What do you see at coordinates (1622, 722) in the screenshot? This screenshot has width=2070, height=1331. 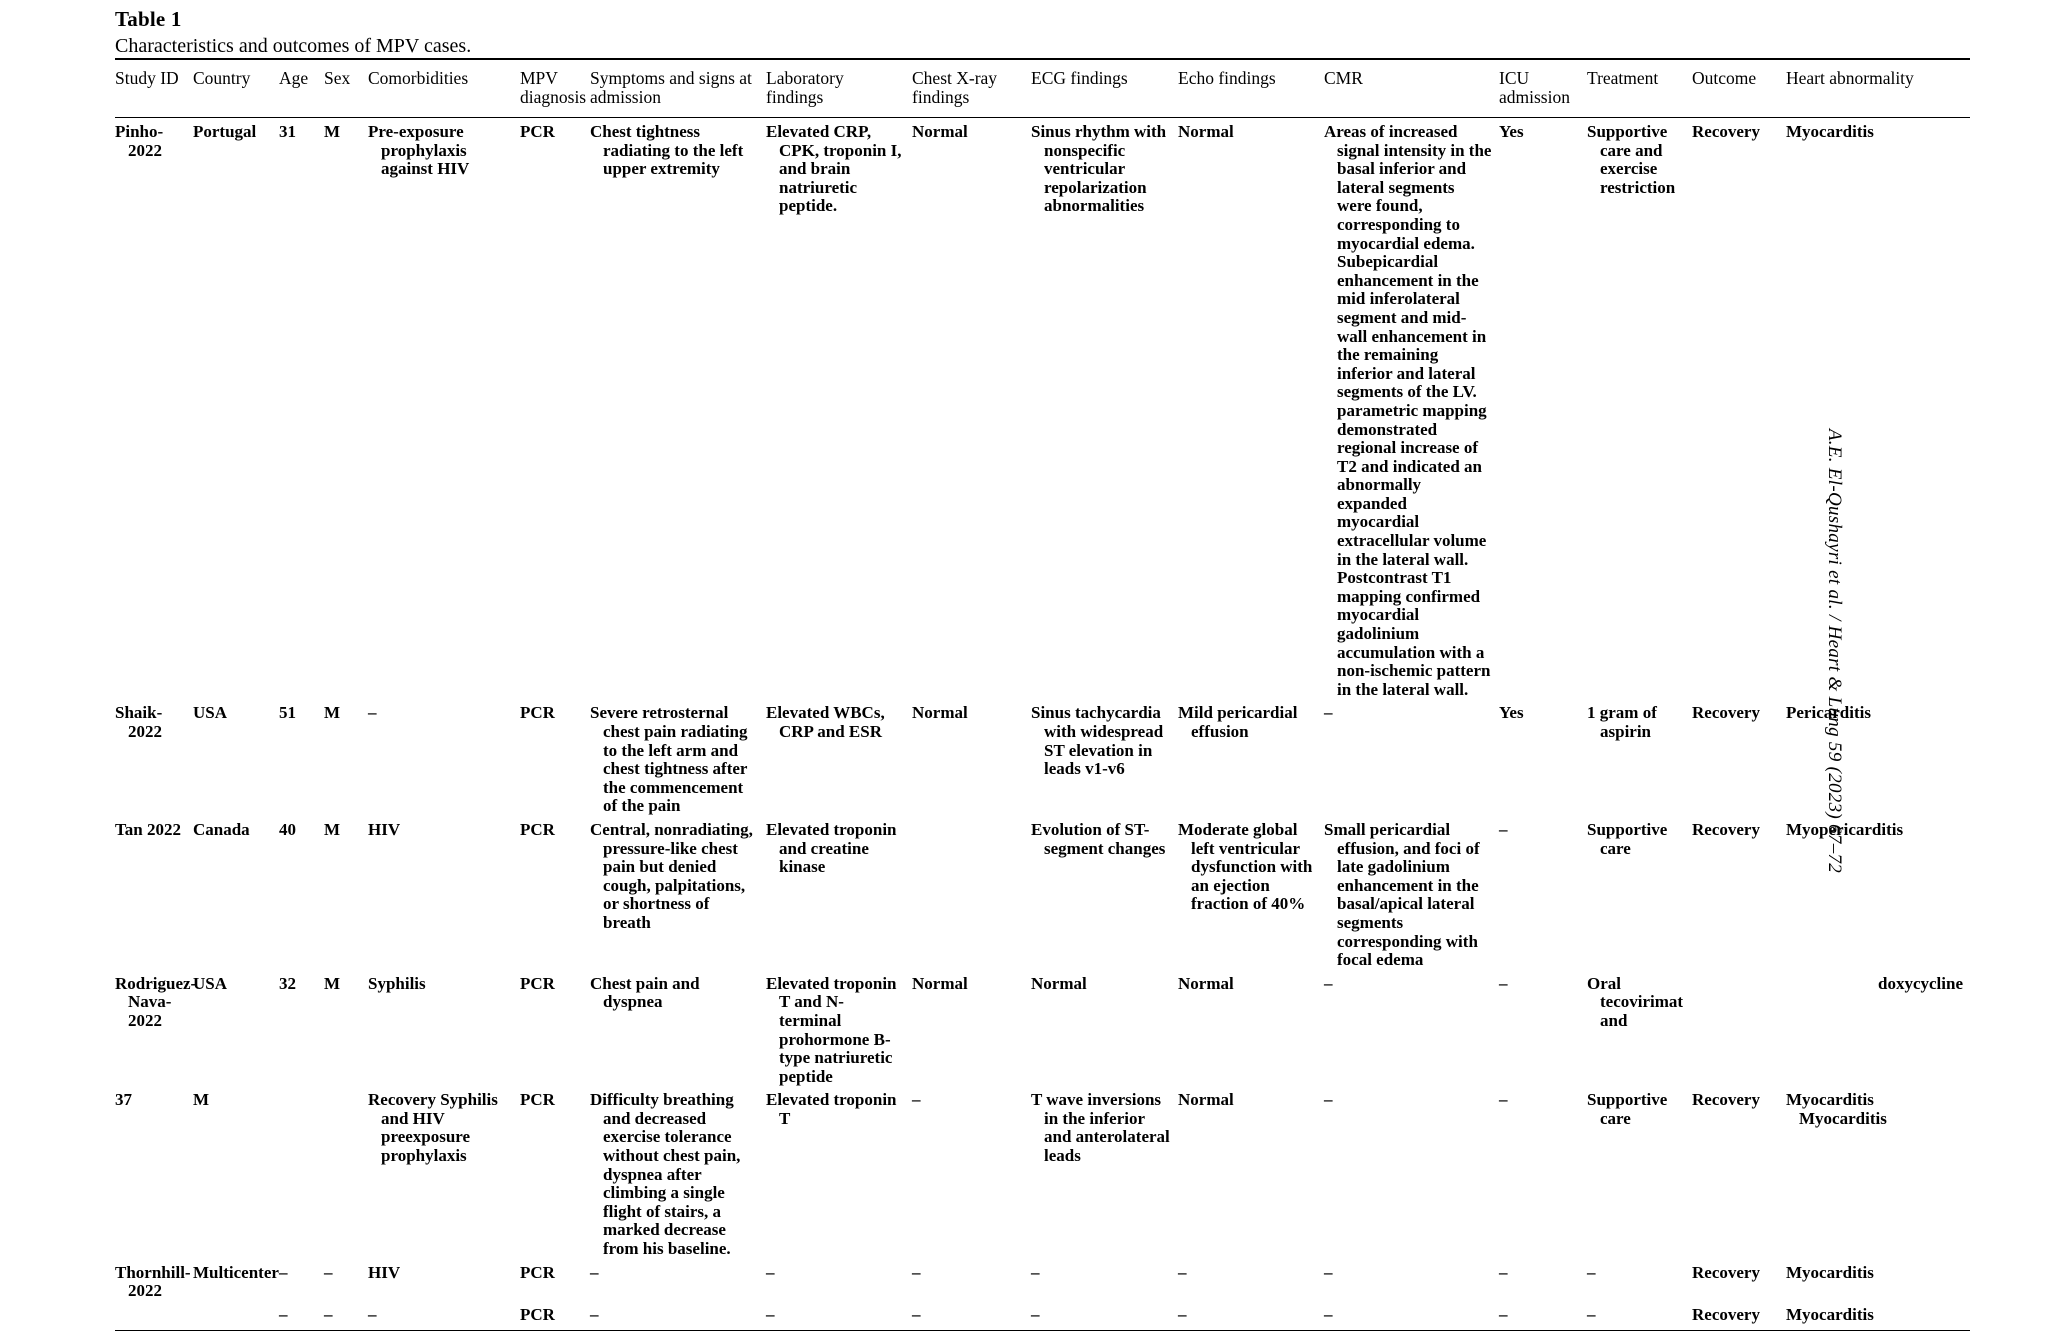 I see `cell-treatment: 1 gram of aspirin` at bounding box center [1622, 722].